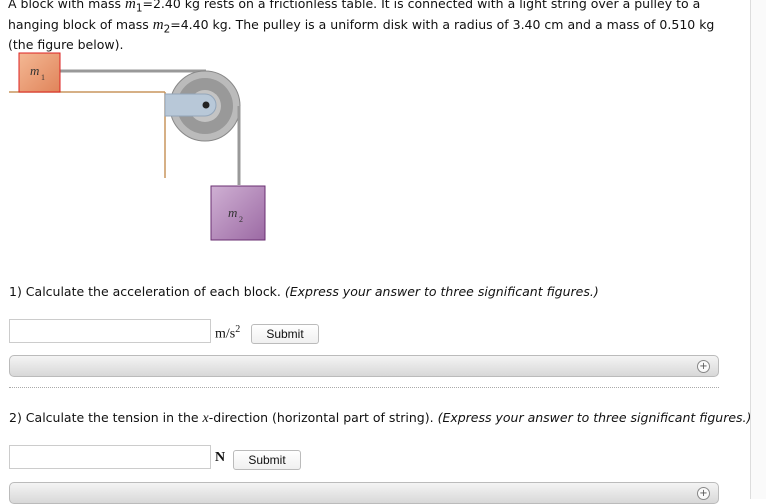 Image resolution: width=766 pixels, height=504 pixels. What do you see at coordinates (137, 146) in the screenshot?
I see `pulley-figure: m 1 m 2` at bounding box center [137, 146].